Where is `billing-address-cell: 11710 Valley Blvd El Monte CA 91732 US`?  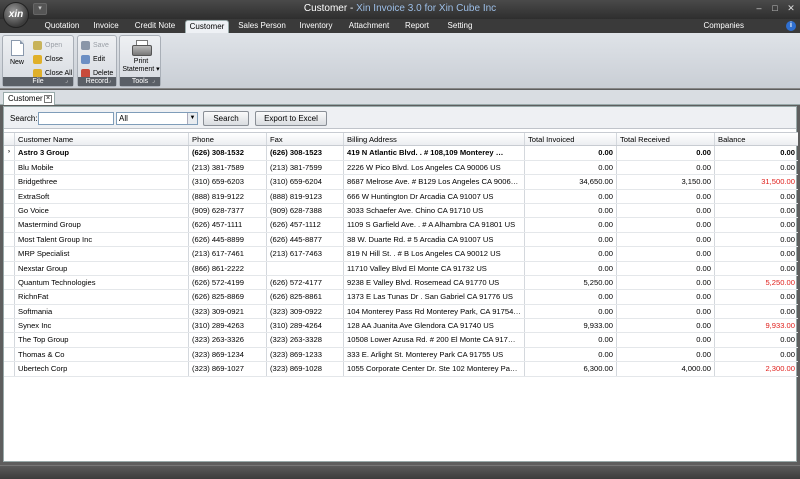
billing-address-cell: 11710 Valley Blvd El Monte CA 91732 US is located at coordinates (434, 268).